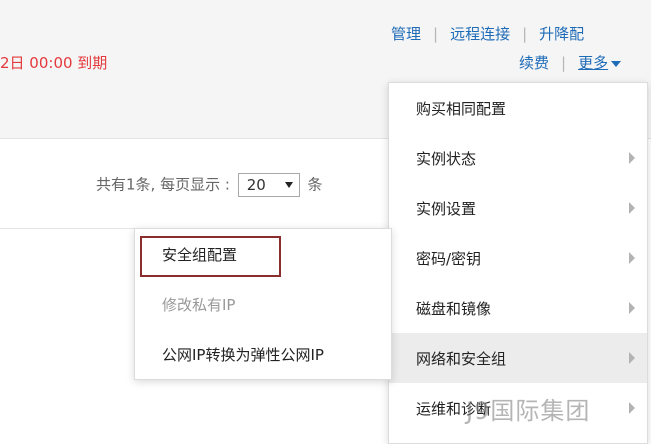  What do you see at coordinates (534, 63) in the screenshot?
I see `renew-link: 续费` at bounding box center [534, 63].